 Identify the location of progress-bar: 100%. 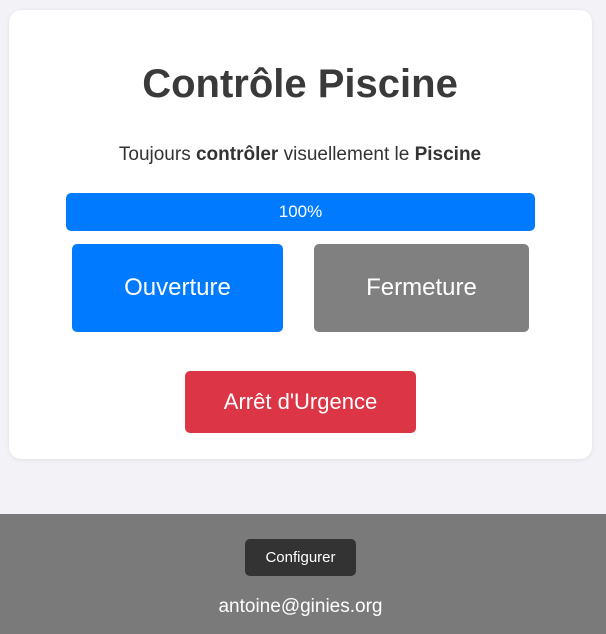
(300, 212).